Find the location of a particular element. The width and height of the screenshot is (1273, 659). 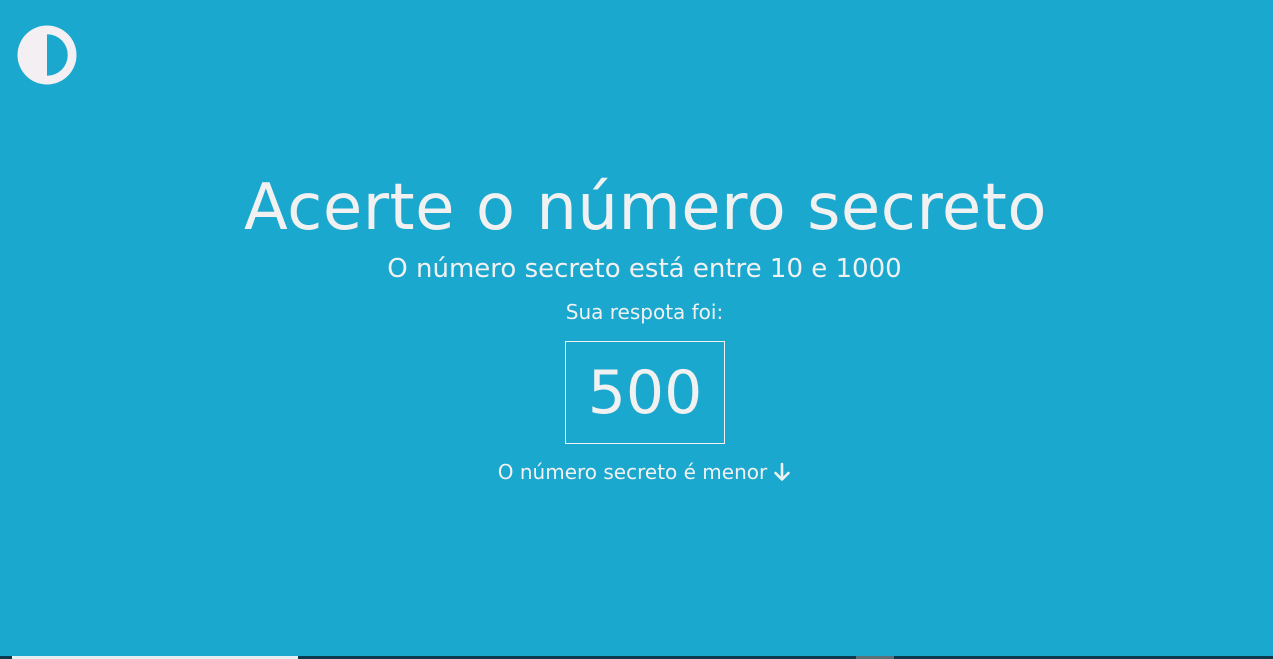

theme-toggle-button is located at coordinates (47, 55).